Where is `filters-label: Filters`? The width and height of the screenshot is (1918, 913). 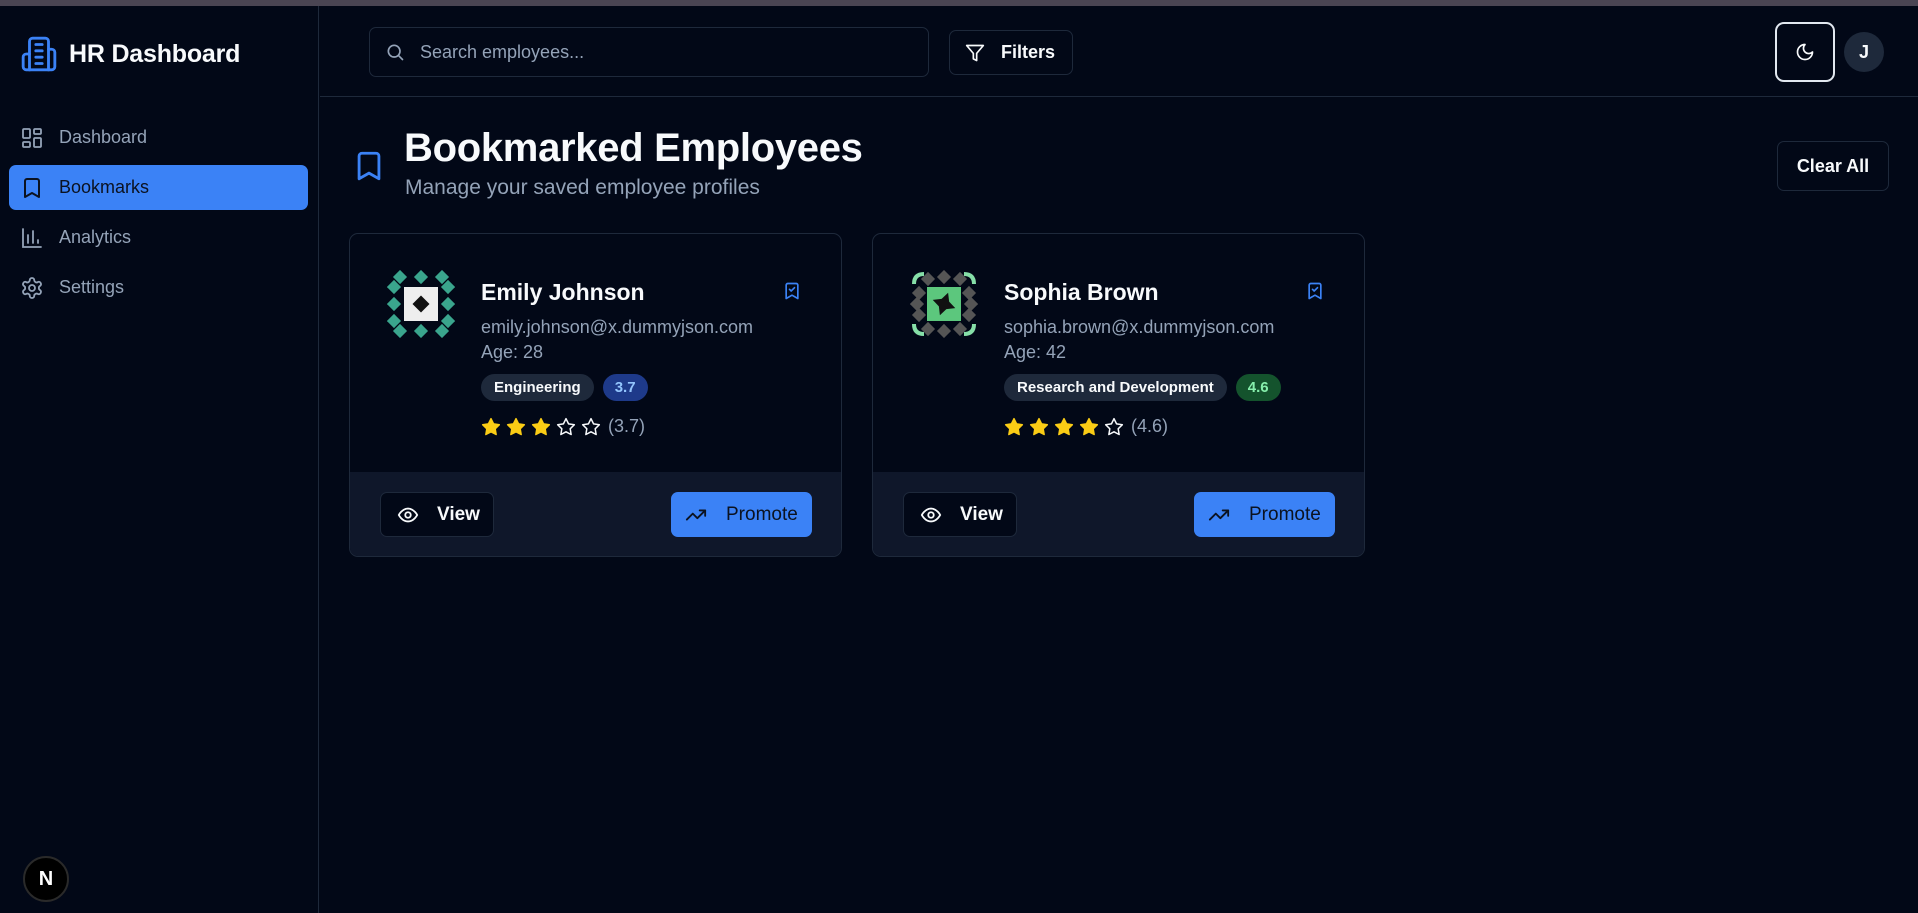
filters-label: Filters is located at coordinates (1028, 52).